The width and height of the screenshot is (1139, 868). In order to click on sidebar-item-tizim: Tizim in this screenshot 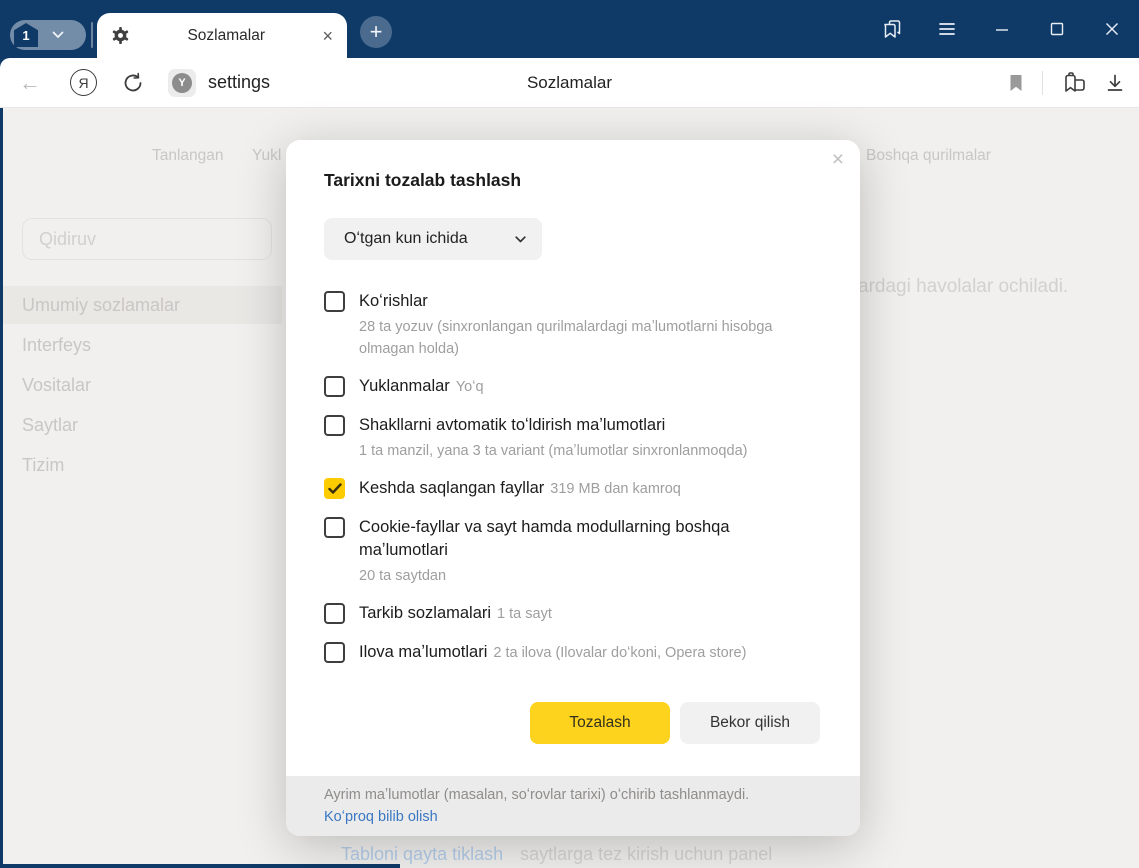, I will do `click(141, 465)`.